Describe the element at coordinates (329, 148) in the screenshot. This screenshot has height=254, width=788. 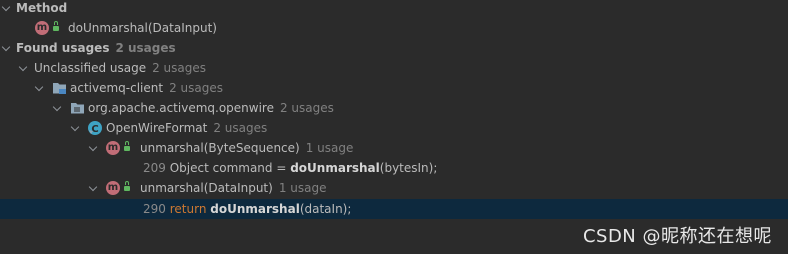
I see `method-usage-count-1: 1 usage` at that location.